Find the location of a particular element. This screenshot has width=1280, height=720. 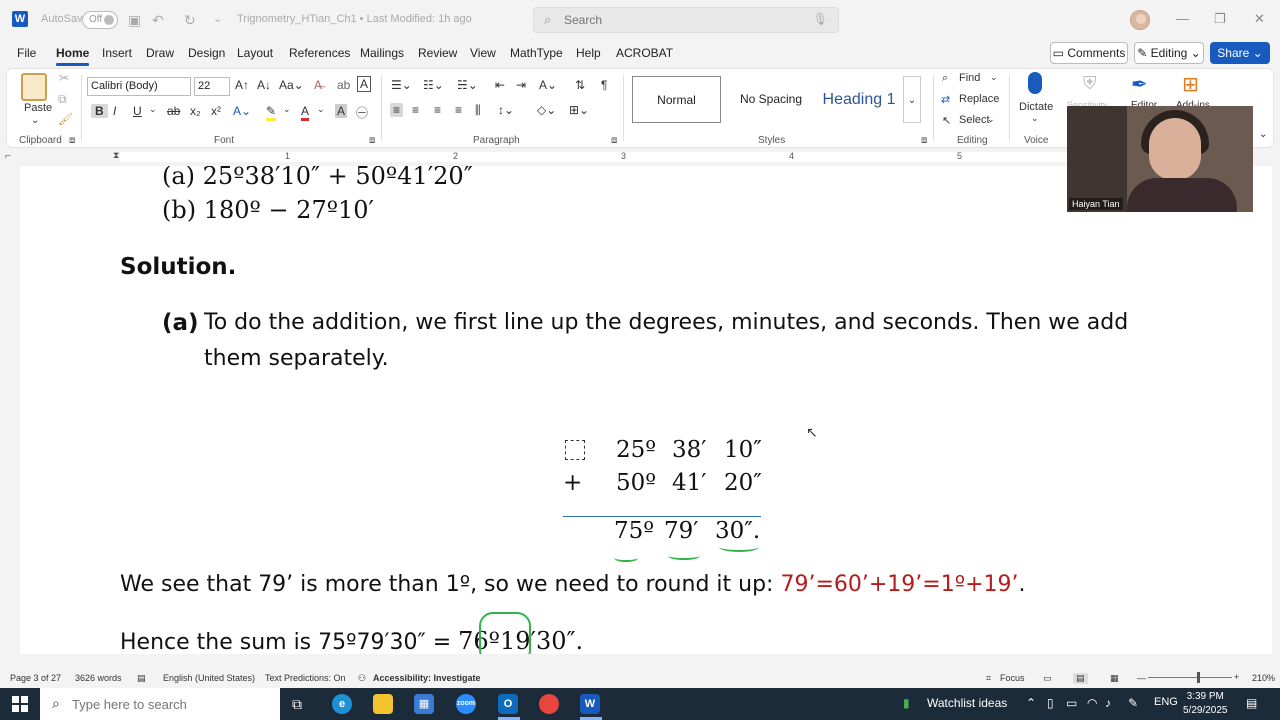

widgets-label: Watchlist ideas is located at coordinates (967, 703).